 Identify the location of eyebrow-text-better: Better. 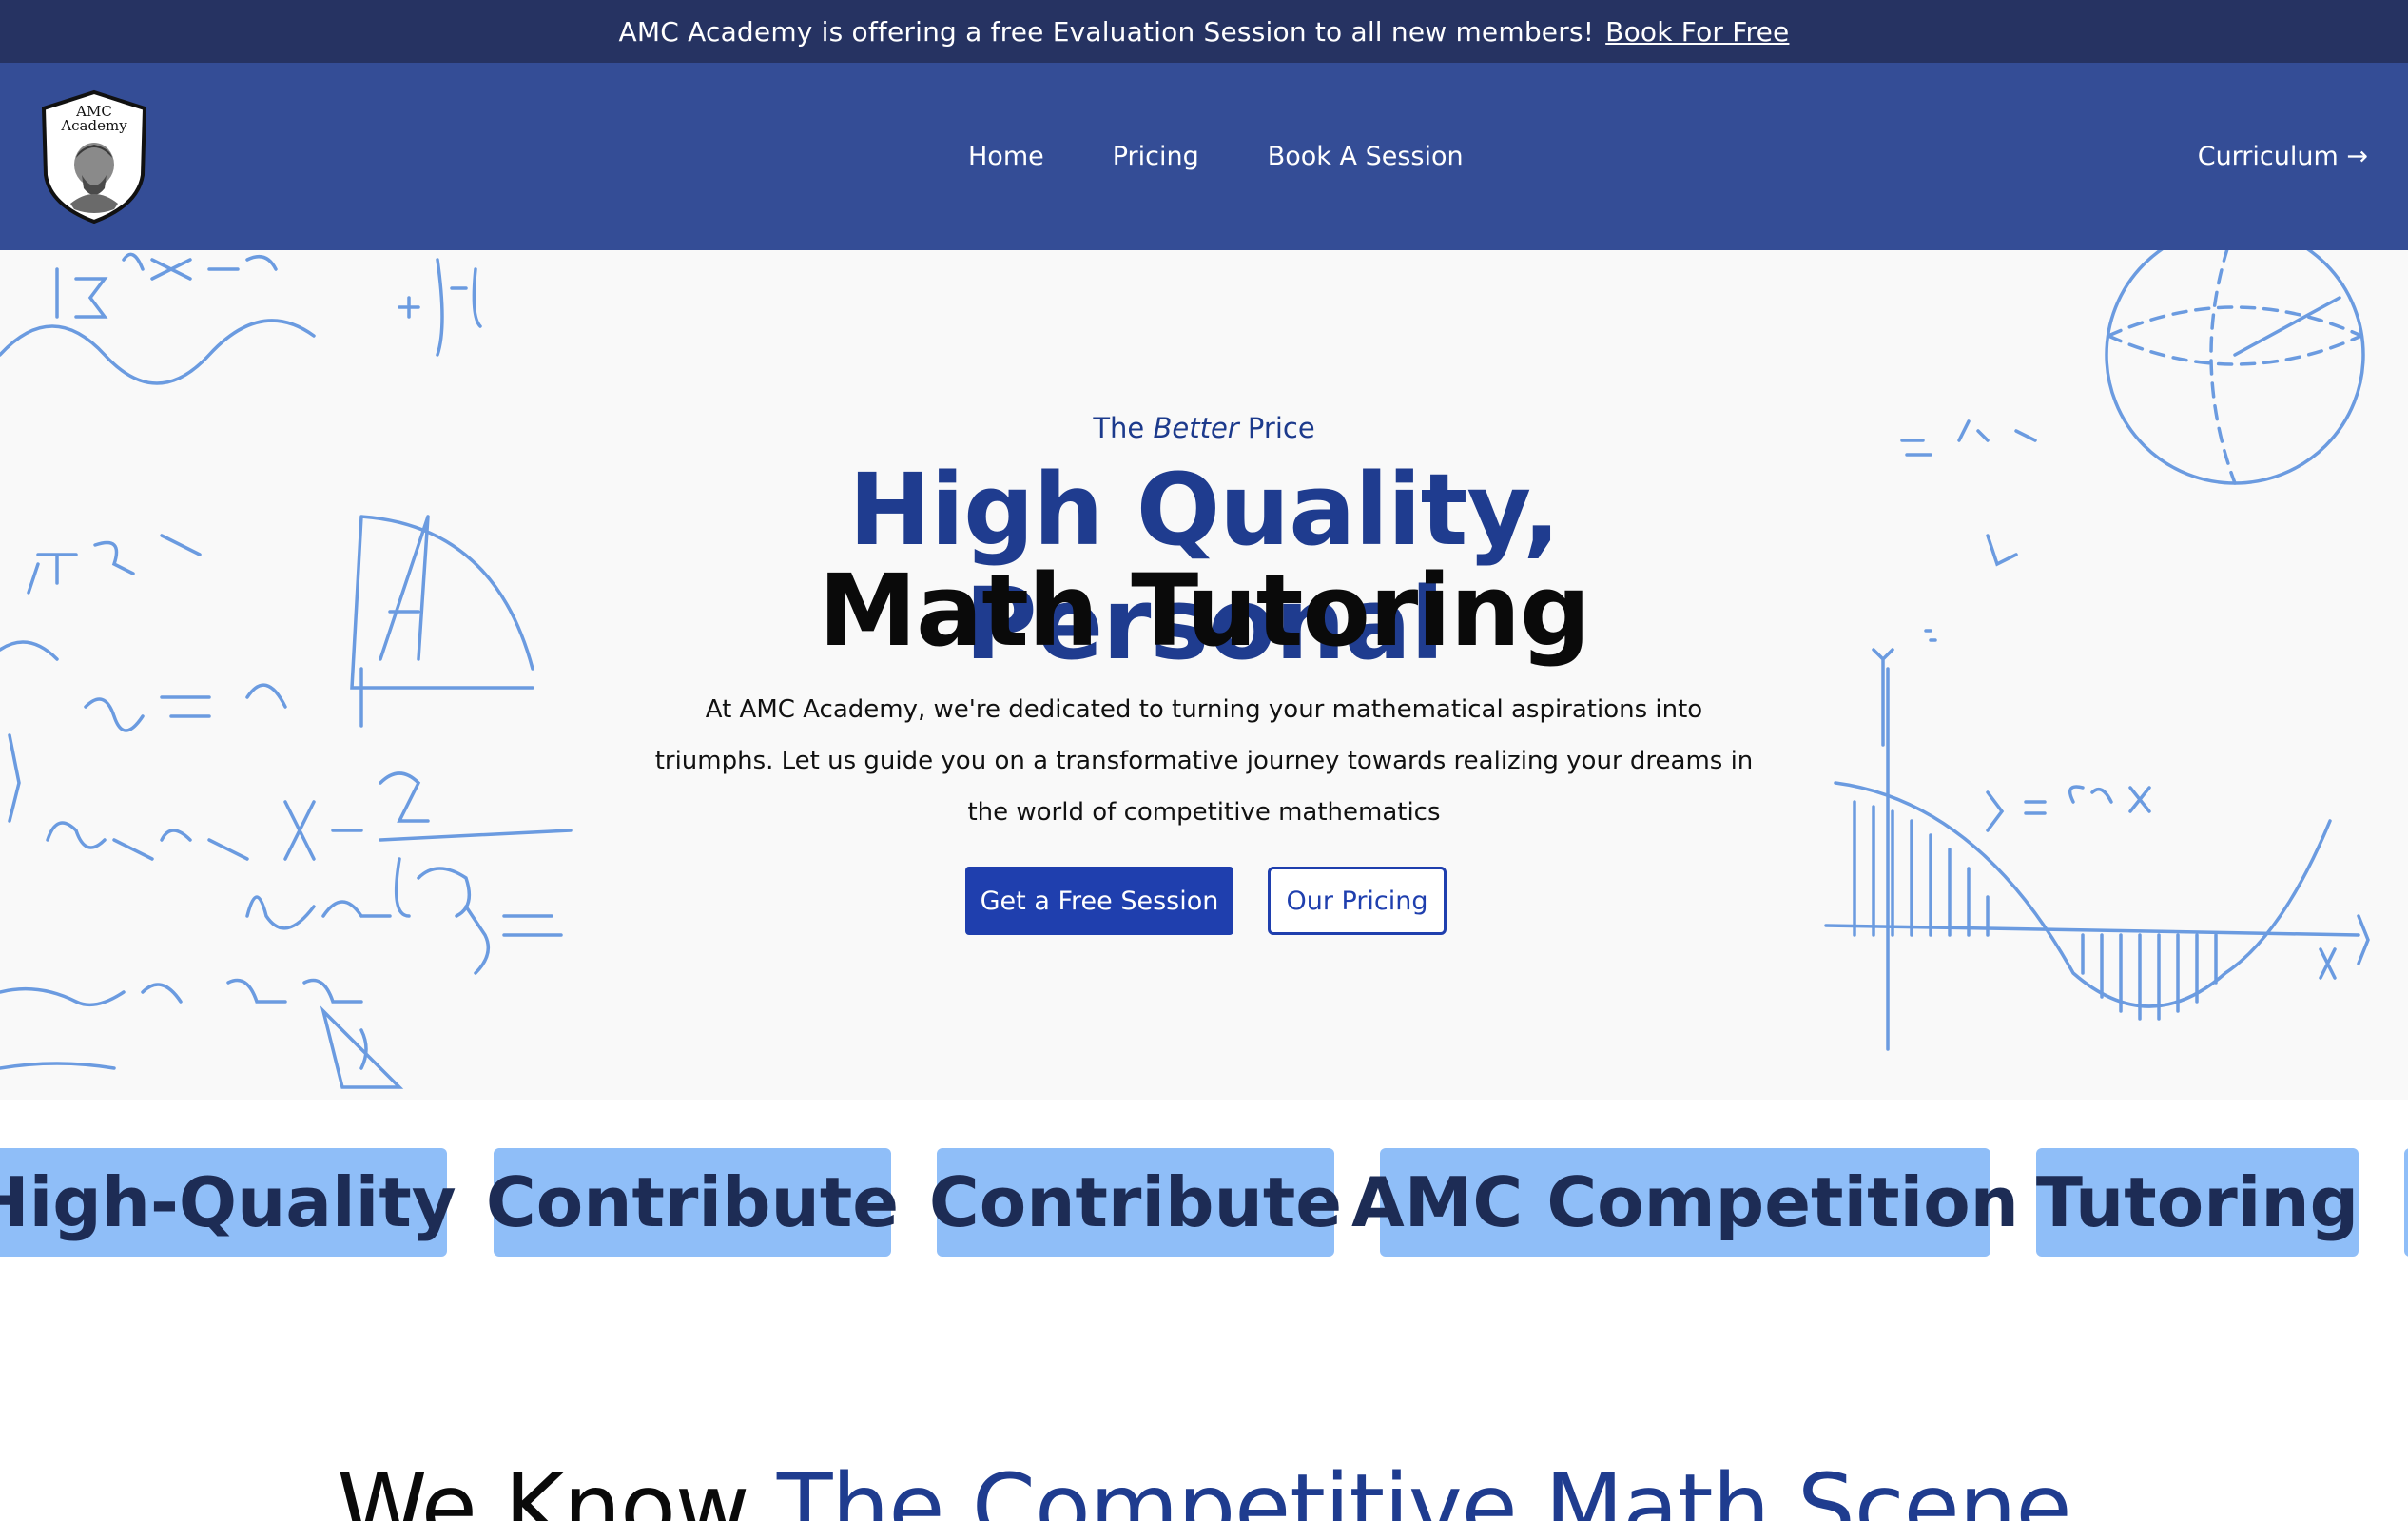
(1196, 428).